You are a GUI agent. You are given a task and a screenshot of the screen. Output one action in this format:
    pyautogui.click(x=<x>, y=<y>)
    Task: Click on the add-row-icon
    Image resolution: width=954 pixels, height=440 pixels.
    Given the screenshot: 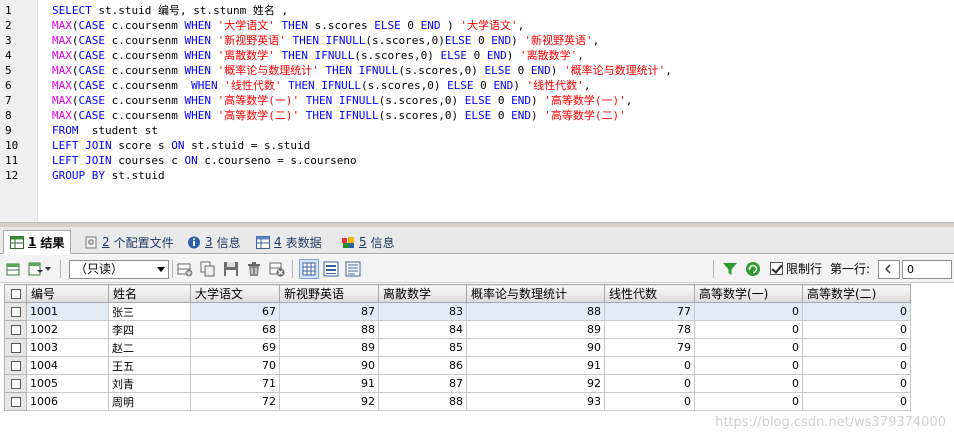 What is the action you would take?
    pyautogui.click(x=14, y=269)
    